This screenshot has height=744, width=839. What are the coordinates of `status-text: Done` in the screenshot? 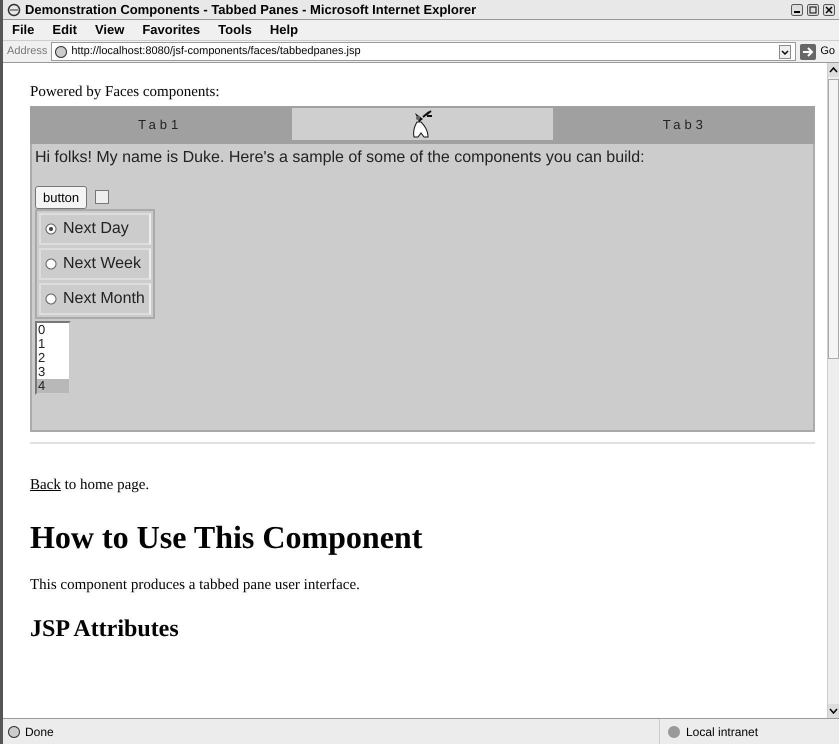 It's located at (39, 732).